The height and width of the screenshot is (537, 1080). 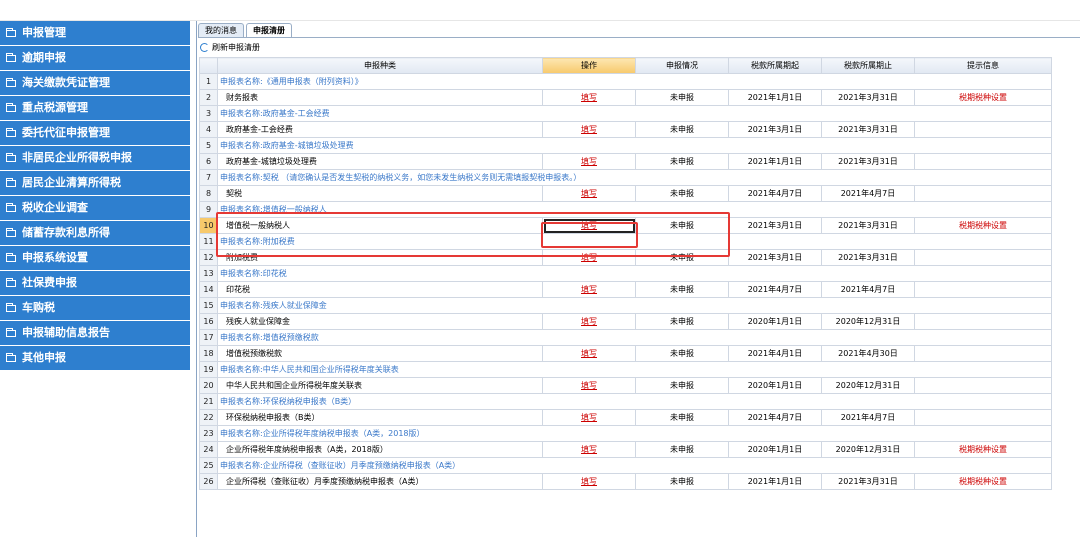 I want to click on sidebar-item: 居民企业清算所得税, so click(x=95, y=183).